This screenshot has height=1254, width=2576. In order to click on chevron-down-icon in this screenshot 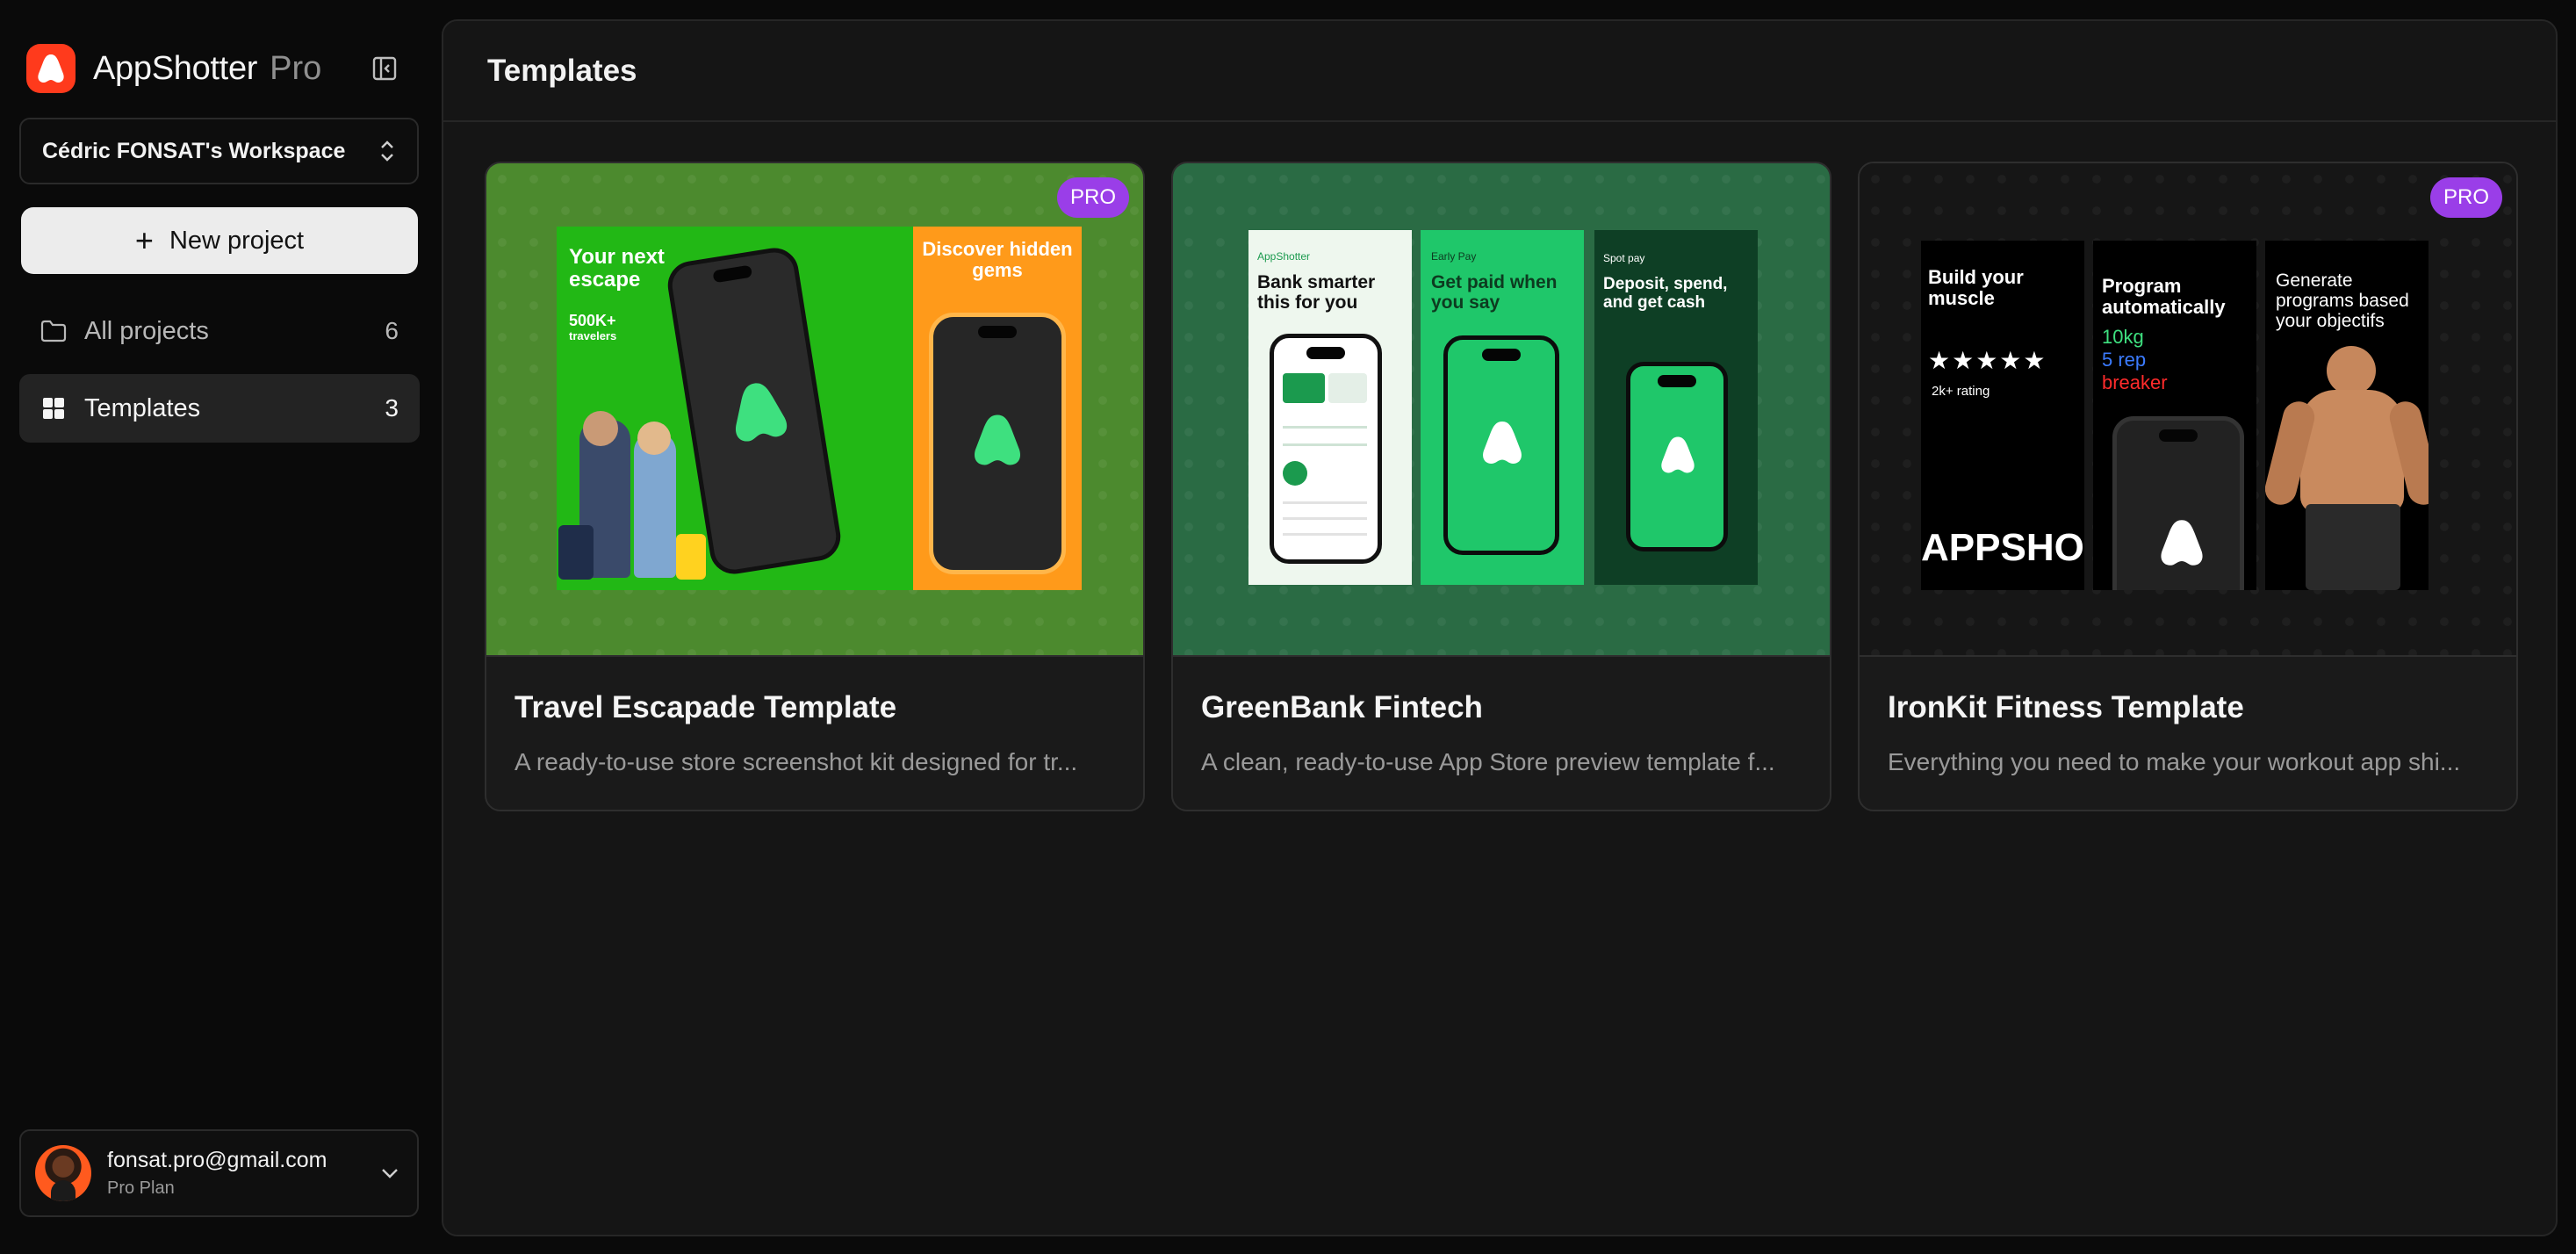, I will do `click(390, 1173)`.